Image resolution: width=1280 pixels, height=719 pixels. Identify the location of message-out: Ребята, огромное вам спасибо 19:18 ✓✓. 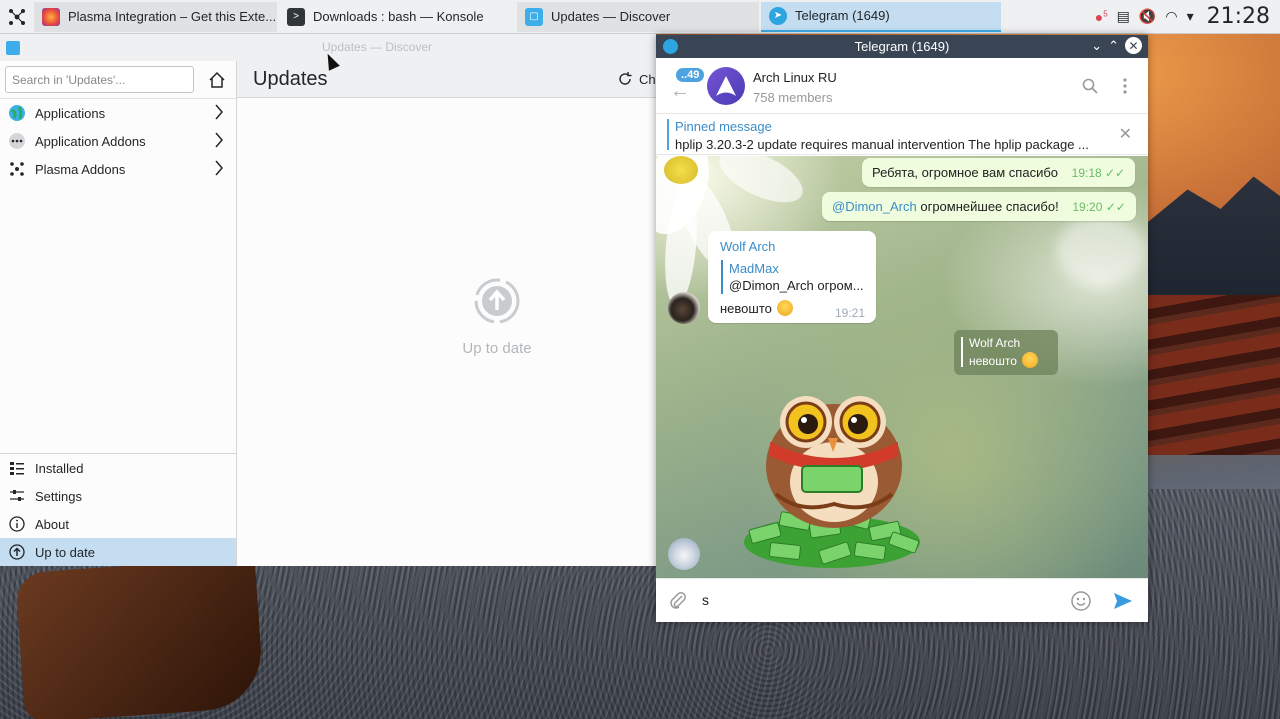
(999, 172).